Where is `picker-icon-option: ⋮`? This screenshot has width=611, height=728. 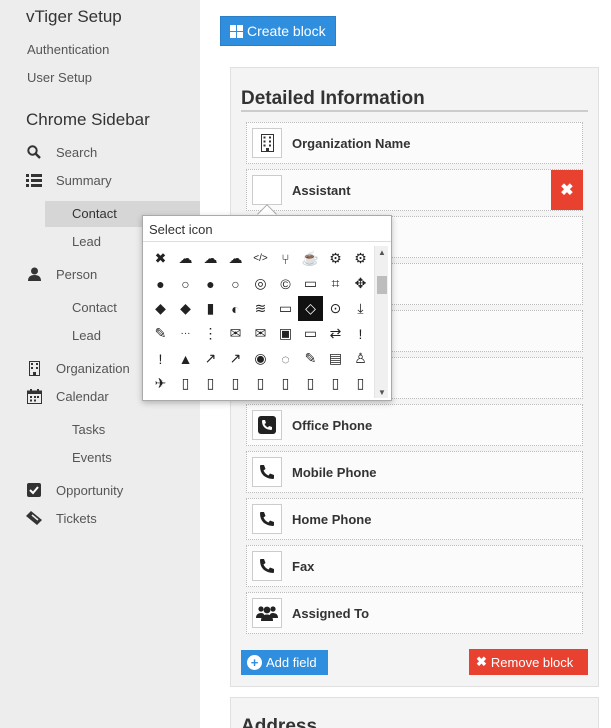 picker-icon-option: ⋮ is located at coordinates (210, 333).